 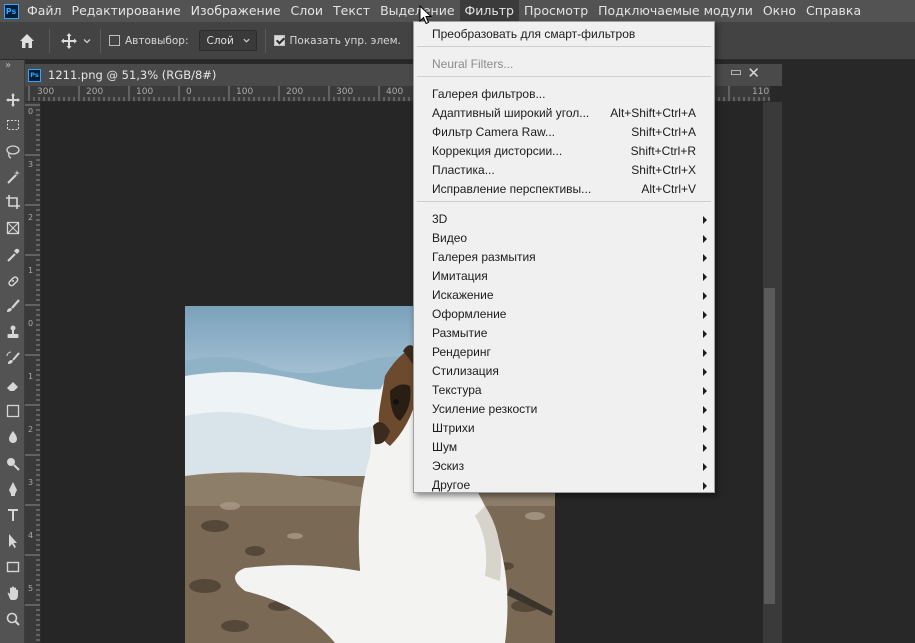 I want to click on filter-menu-item: Шум, so click(x=564, y=447).